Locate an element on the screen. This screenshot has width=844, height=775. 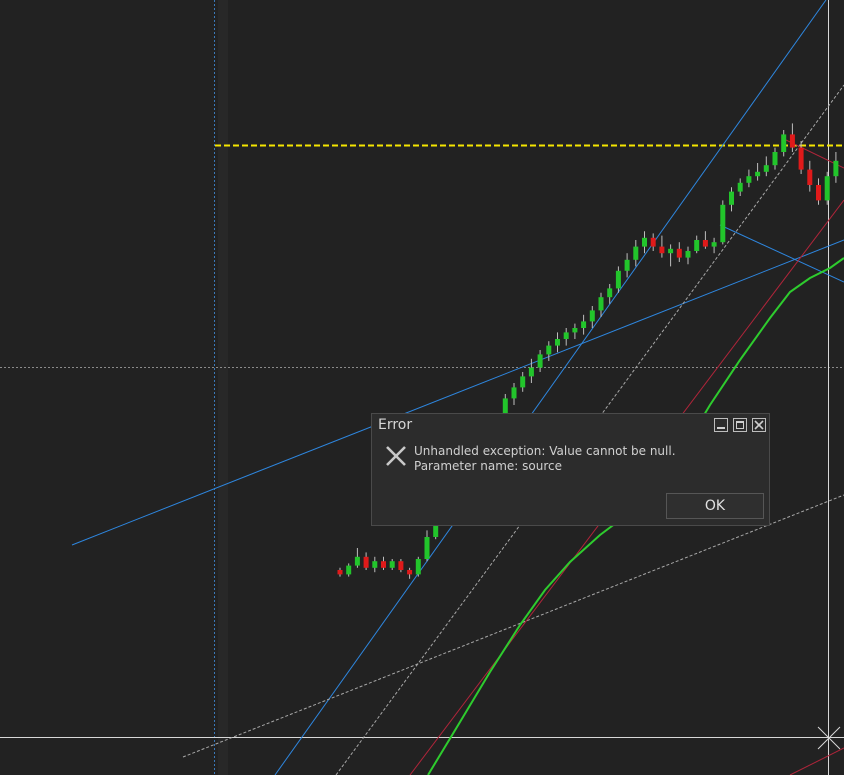
dialog-title: Error is located at coordinates (395, 425).